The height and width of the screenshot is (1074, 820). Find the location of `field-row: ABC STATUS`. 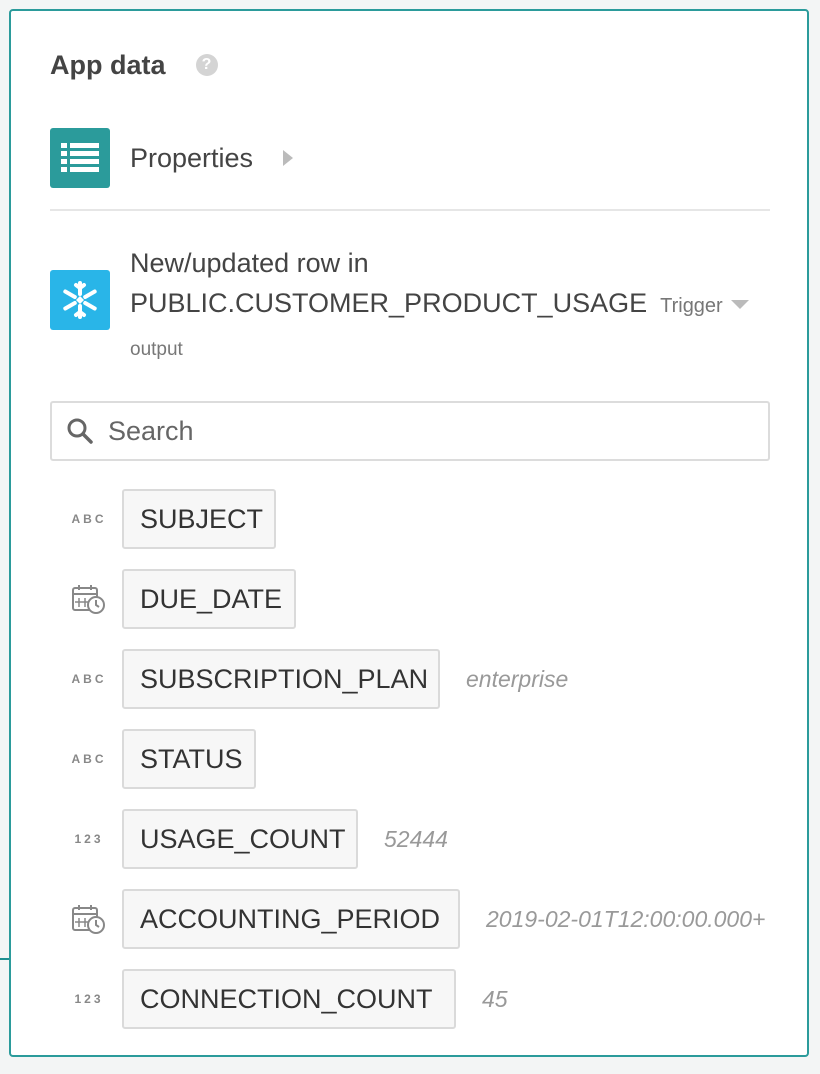

field-row: ABC STATUS is located at coordinates (409, 759).